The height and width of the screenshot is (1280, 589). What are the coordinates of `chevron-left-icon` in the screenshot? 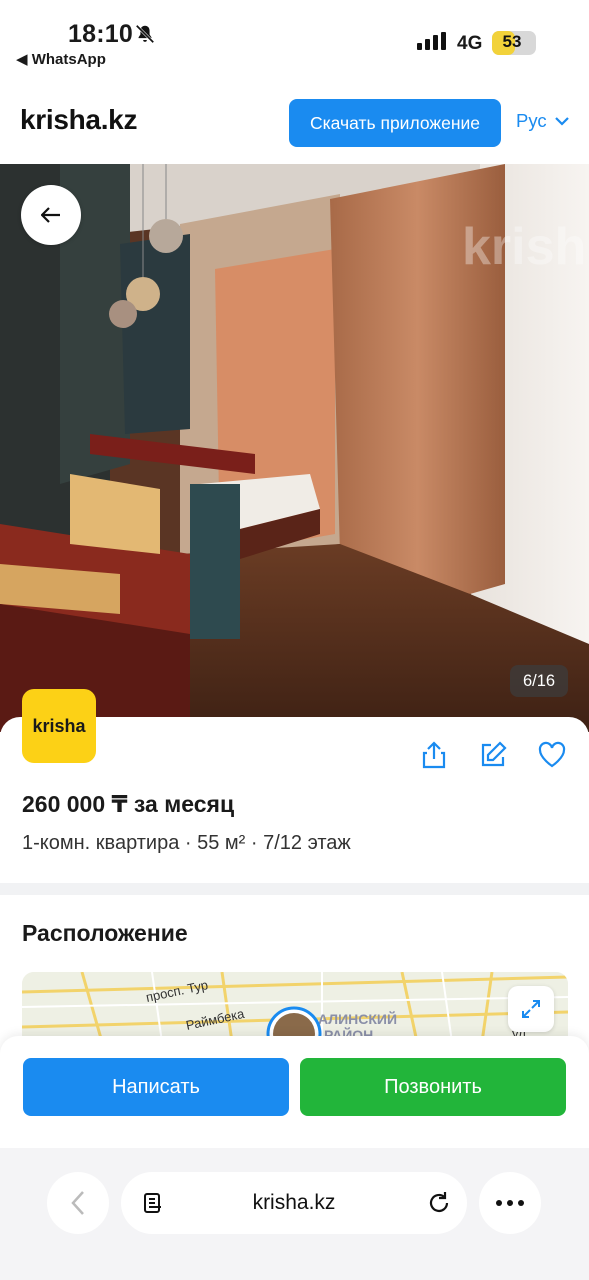 It's located at (77, 1203).